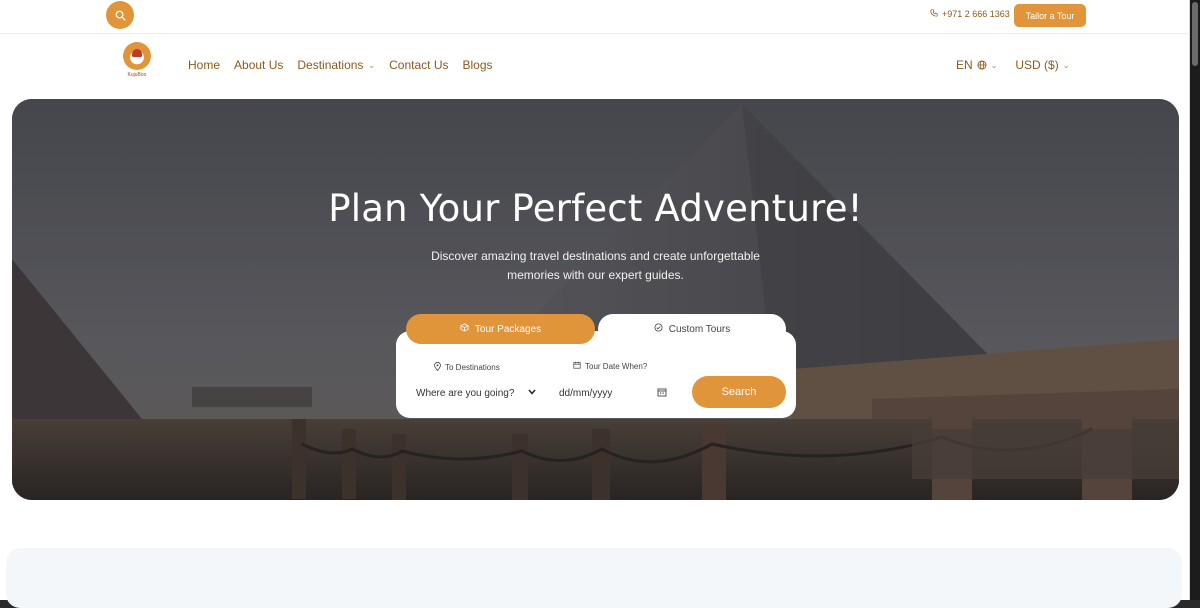  What do you see at coordinates (976, 14) in the screenshot?
I see `phone-number: +971 2 666 1363` at bounding box center [976, 14].